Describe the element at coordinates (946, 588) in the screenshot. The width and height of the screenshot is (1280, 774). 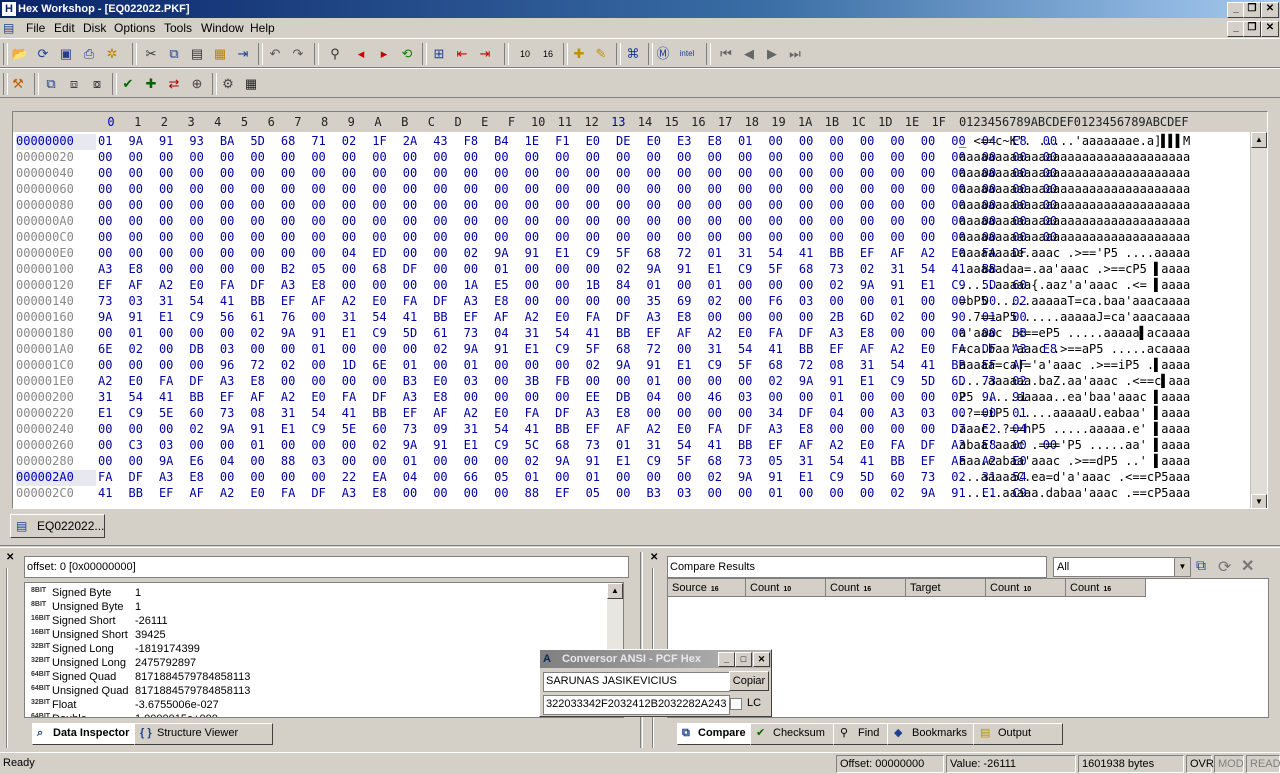
I see `compare-column-header: Target` at that location.